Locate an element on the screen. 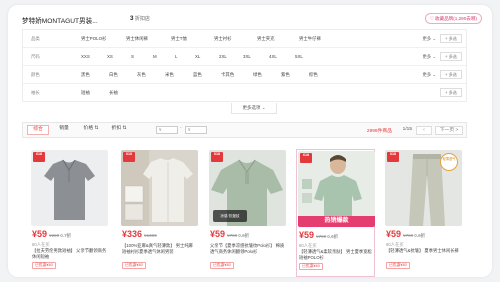 Image resolution: width=500 pixels, height=282 pixels. favorite-brand-button: ♡收藏品牌(1,290去哪) is located at coordinates (453, 18).